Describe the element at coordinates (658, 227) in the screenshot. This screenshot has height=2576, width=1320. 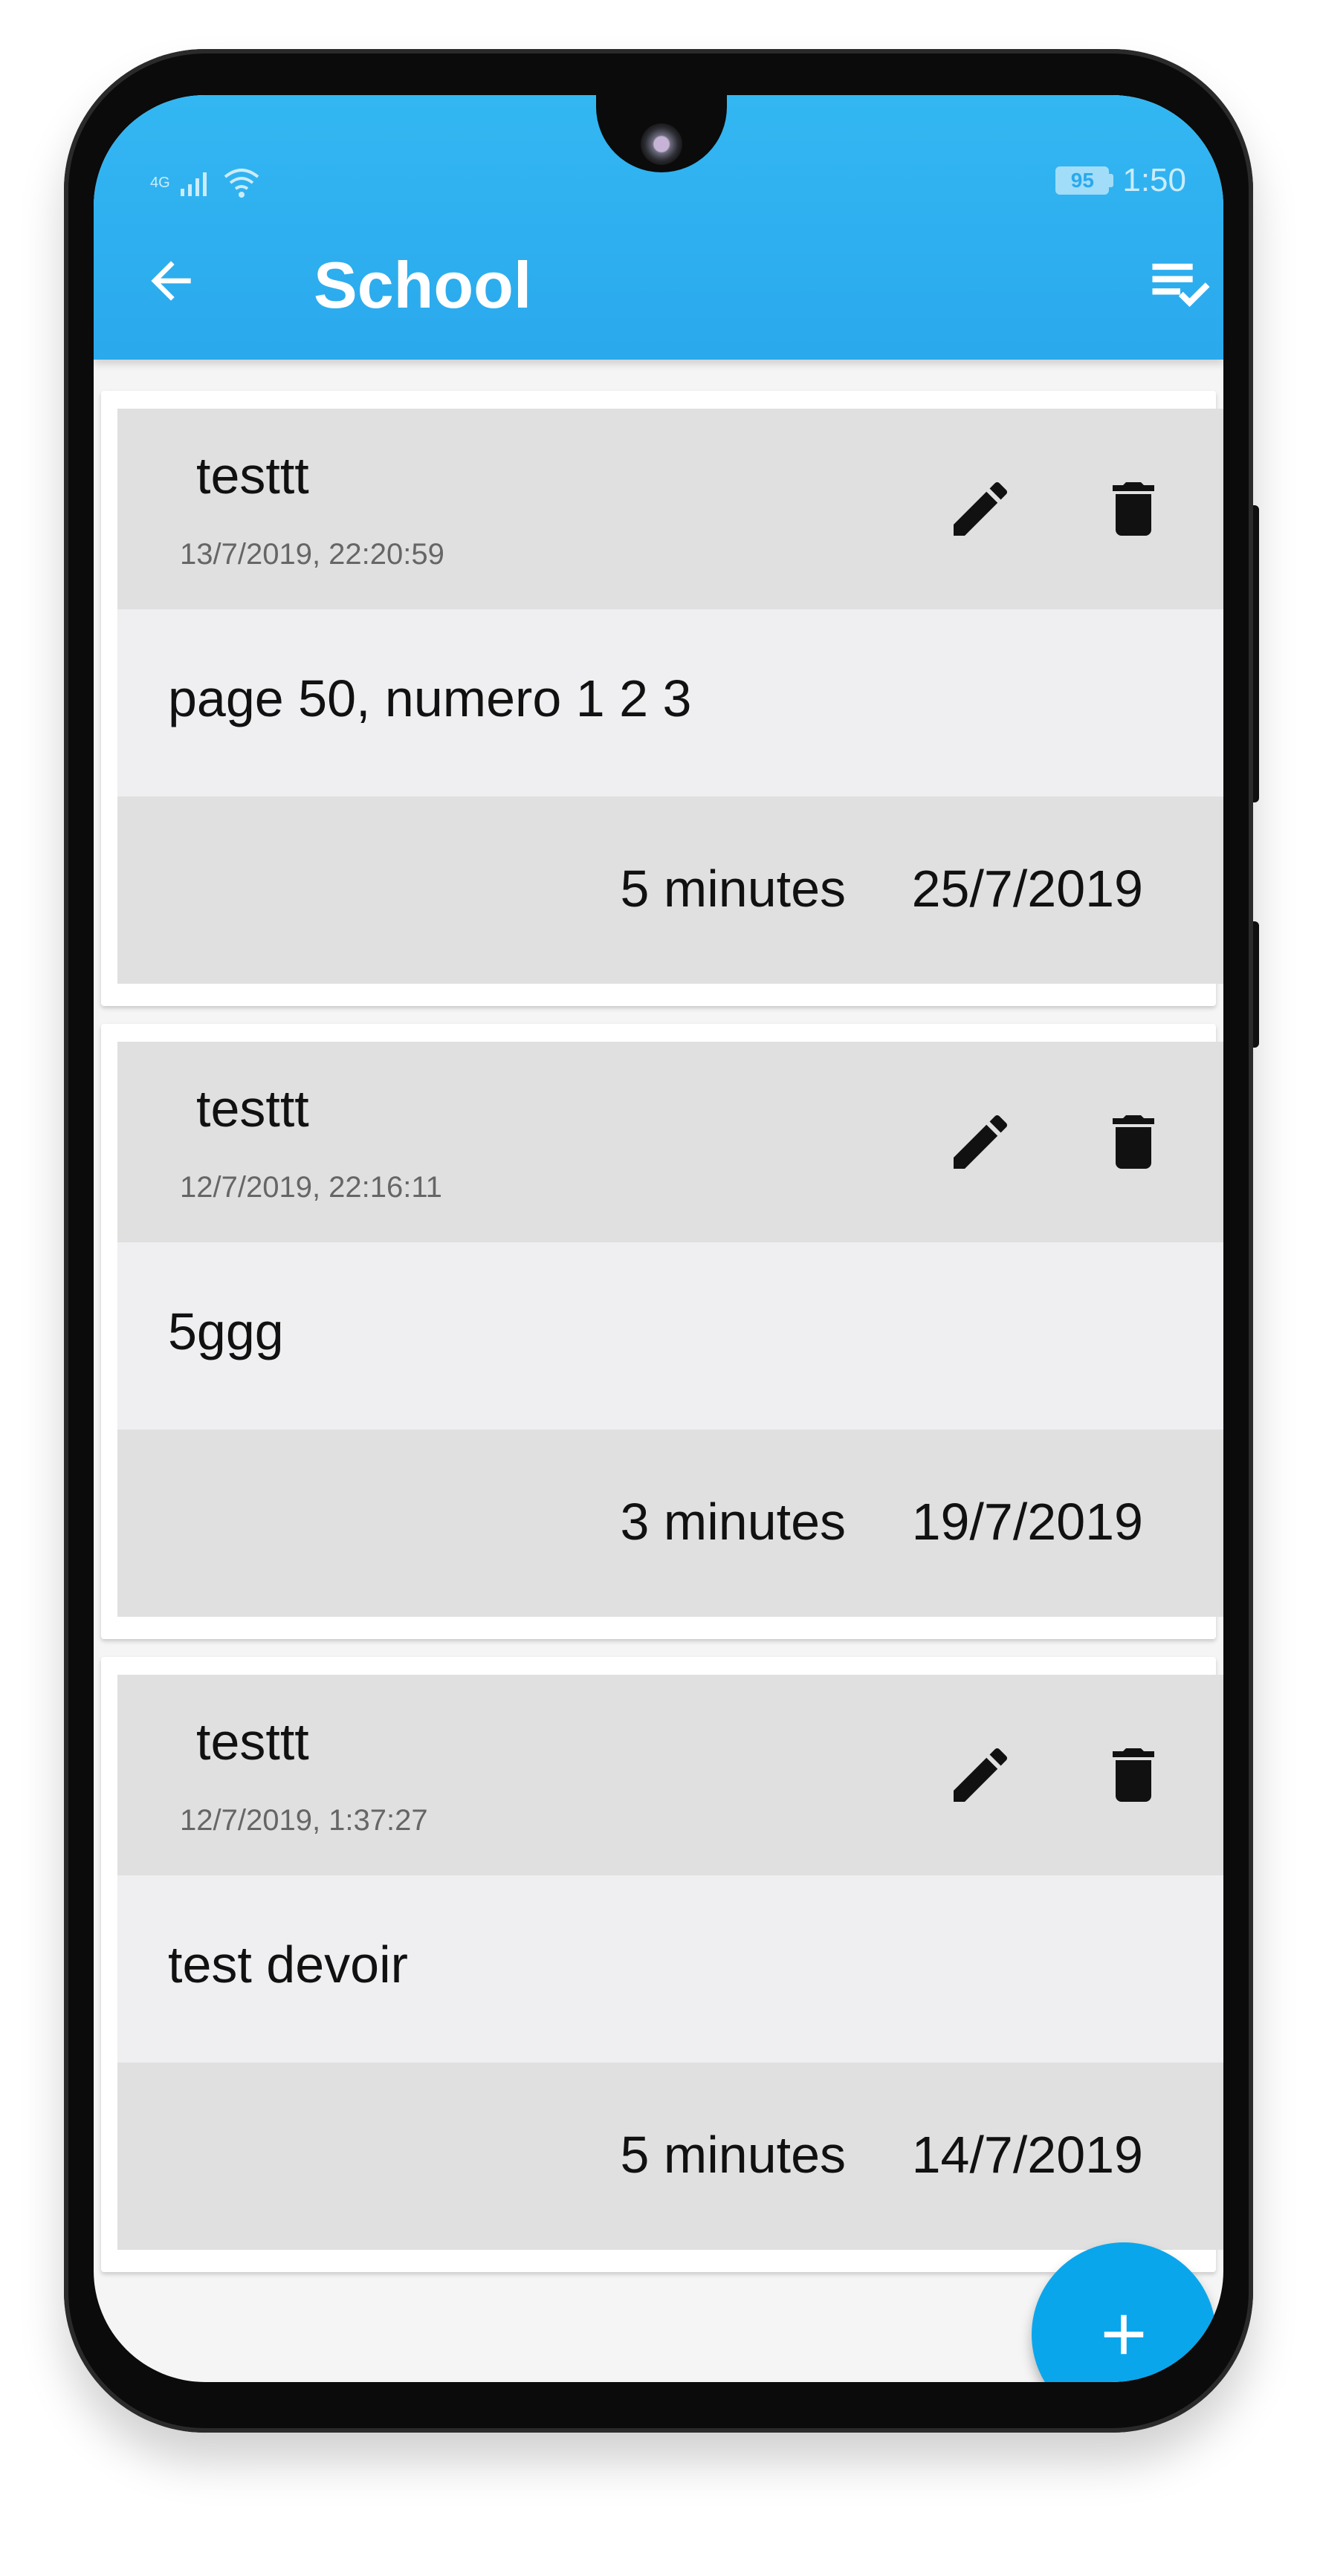
I see `app-bar: 4G 95 1:50 School` at that location.